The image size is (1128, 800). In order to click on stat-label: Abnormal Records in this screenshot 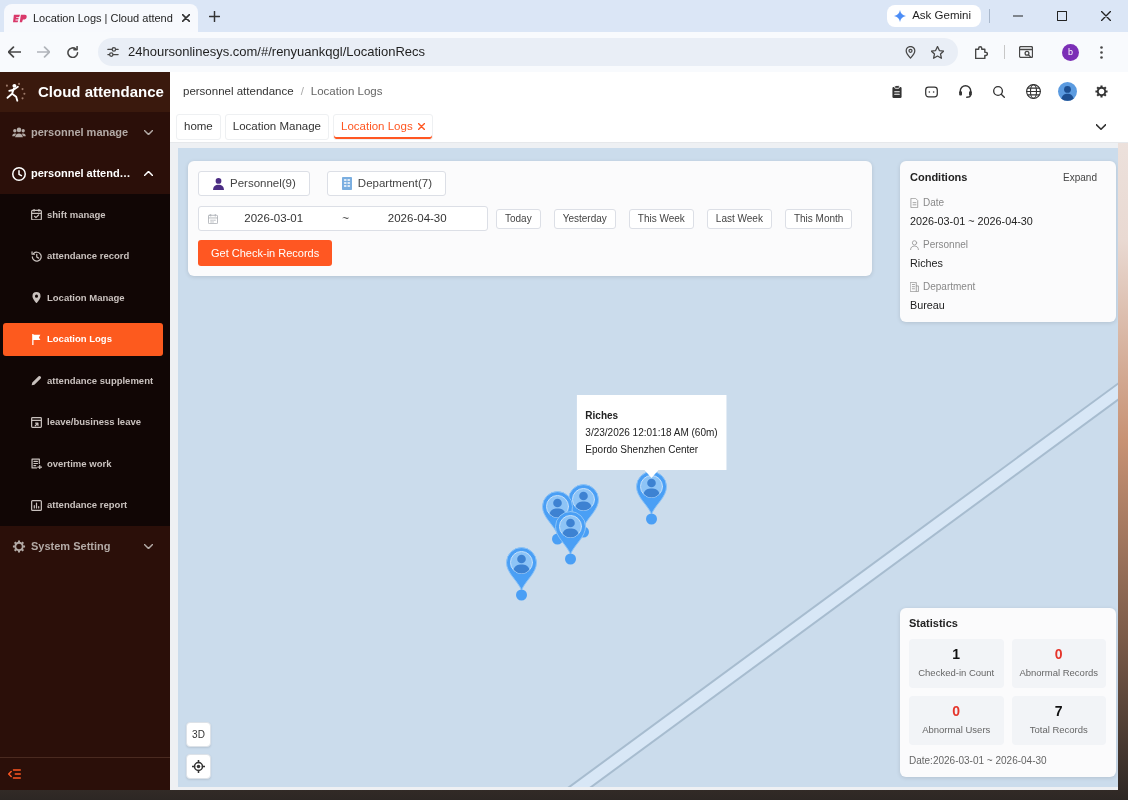, I will do `click(1059, 673)`.